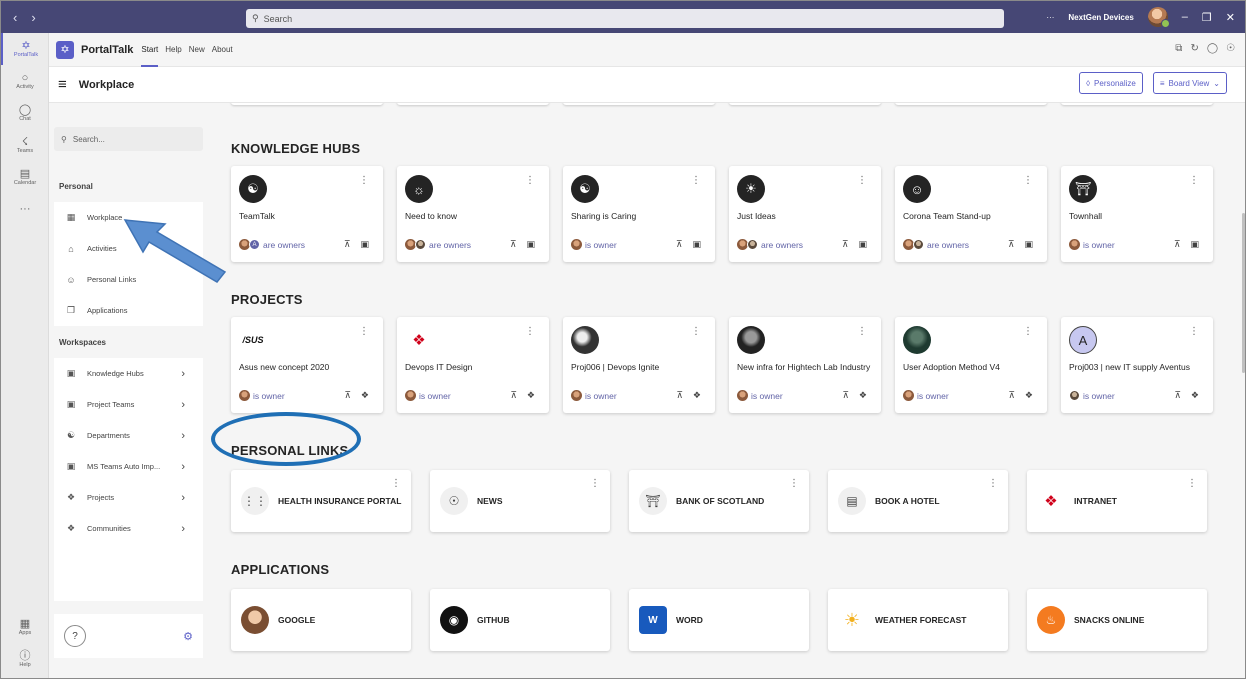  What do you see at coordinates (25, 49) in the screenshot?
I see `rail-item-portaltalk: ✡ PortalTalk` at bounding box center [25, 49].